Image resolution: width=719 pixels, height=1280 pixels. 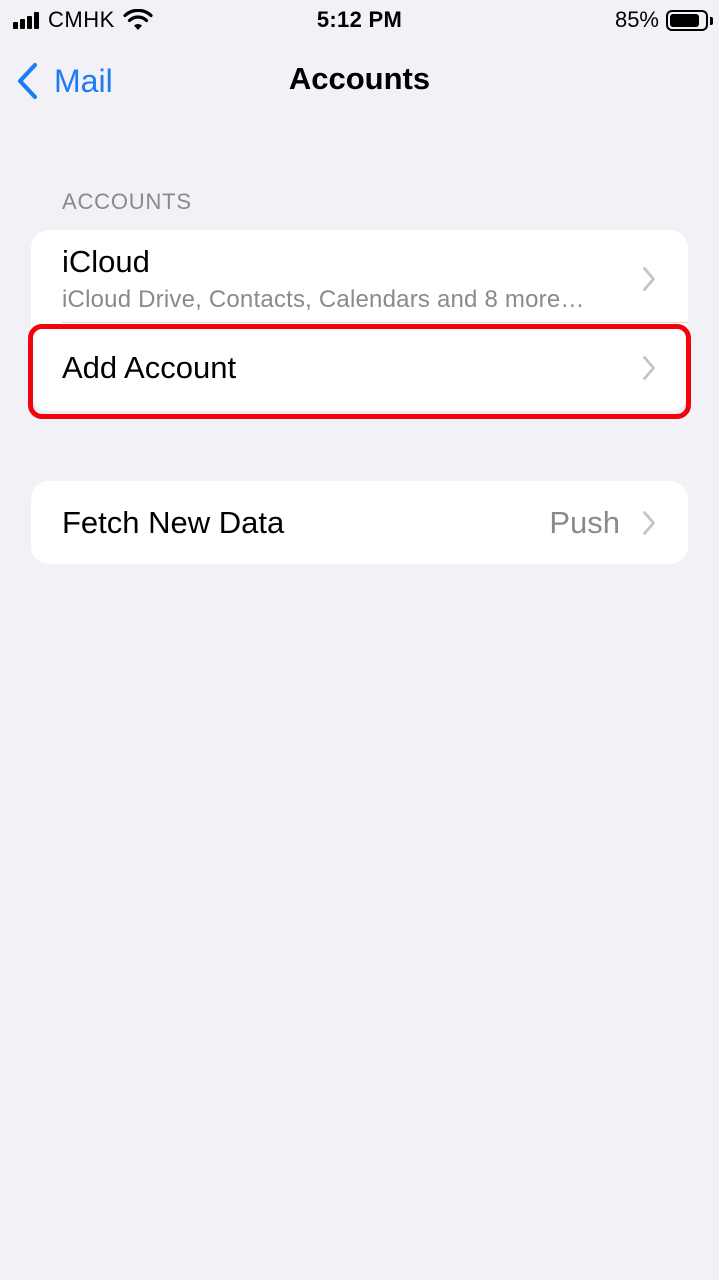 I want to click on fetch-settings-list: Fetch New Data Push, so click(x=359, y=522).